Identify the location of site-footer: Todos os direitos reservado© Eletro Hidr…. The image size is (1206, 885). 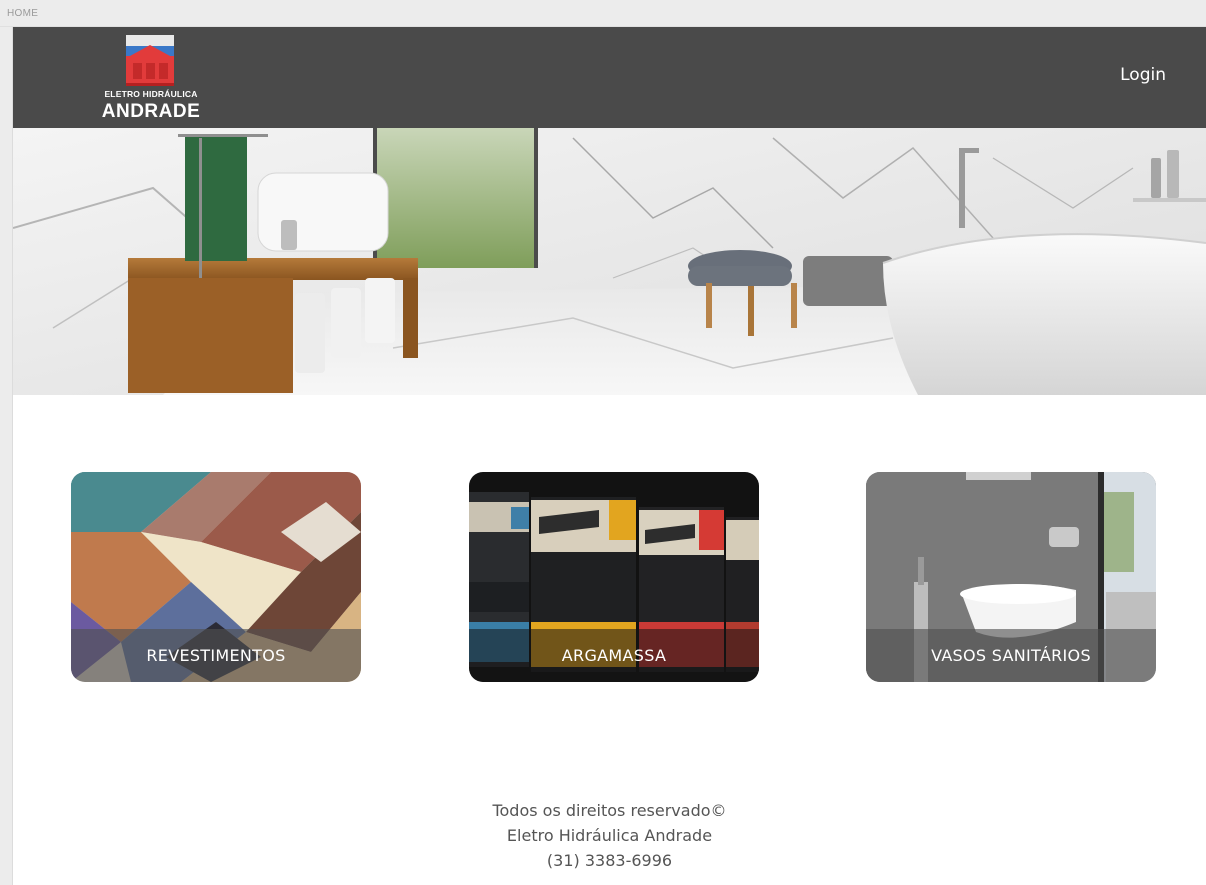
(609, 835).